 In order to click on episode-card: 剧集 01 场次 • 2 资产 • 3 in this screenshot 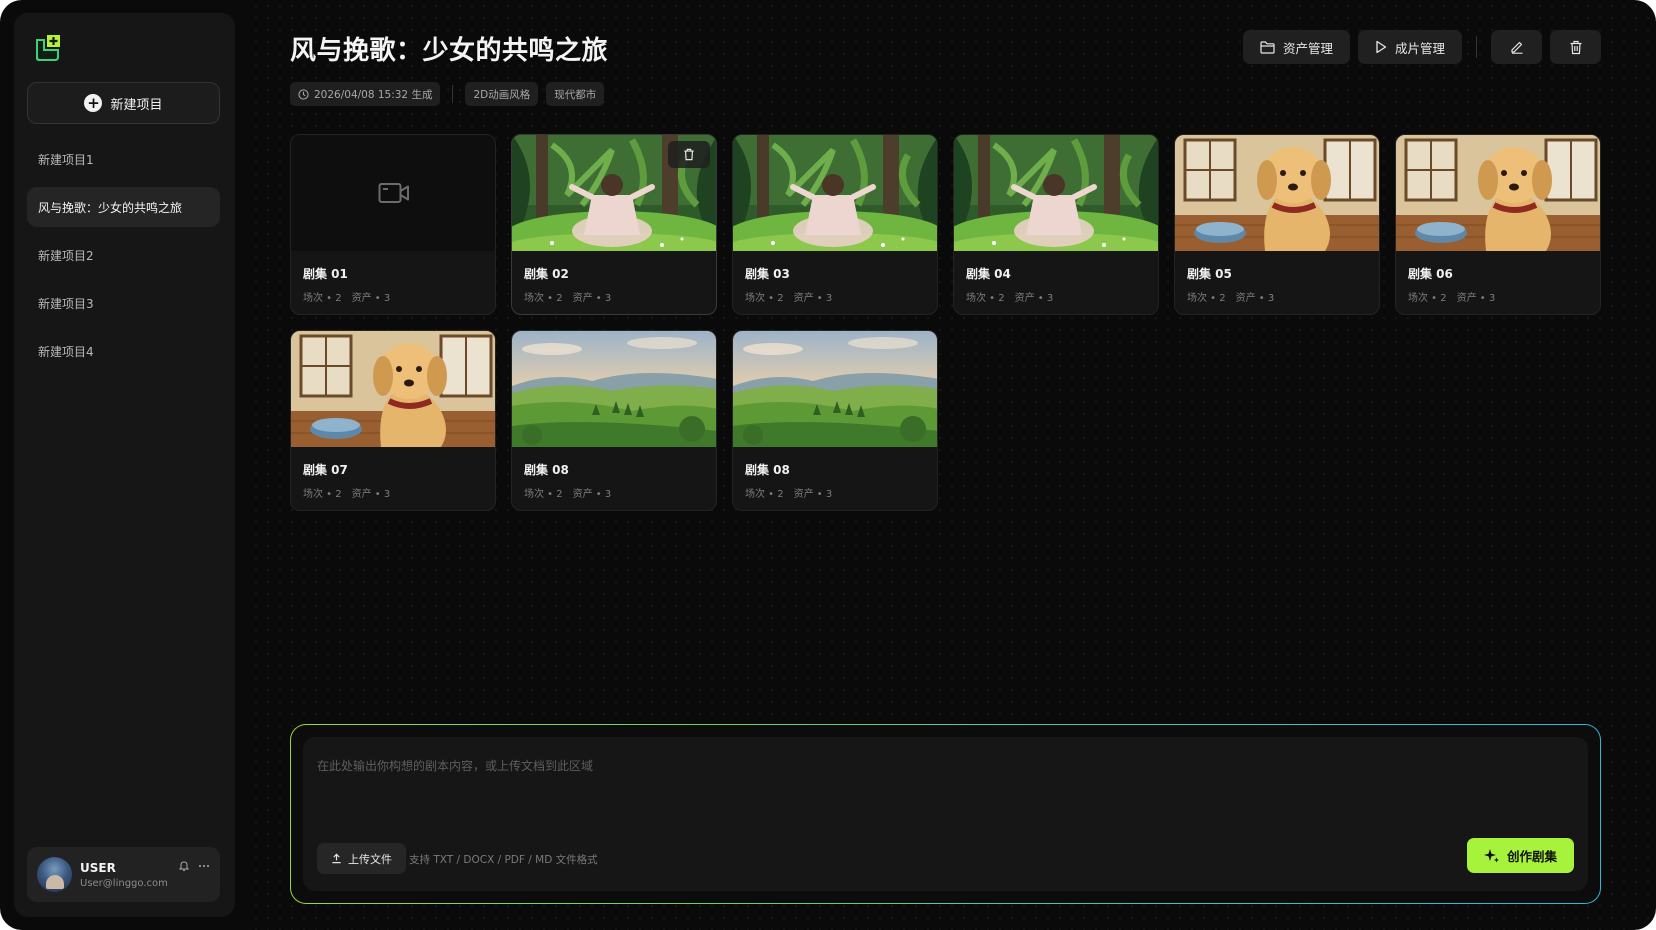, I will do `click(393, 224)`.